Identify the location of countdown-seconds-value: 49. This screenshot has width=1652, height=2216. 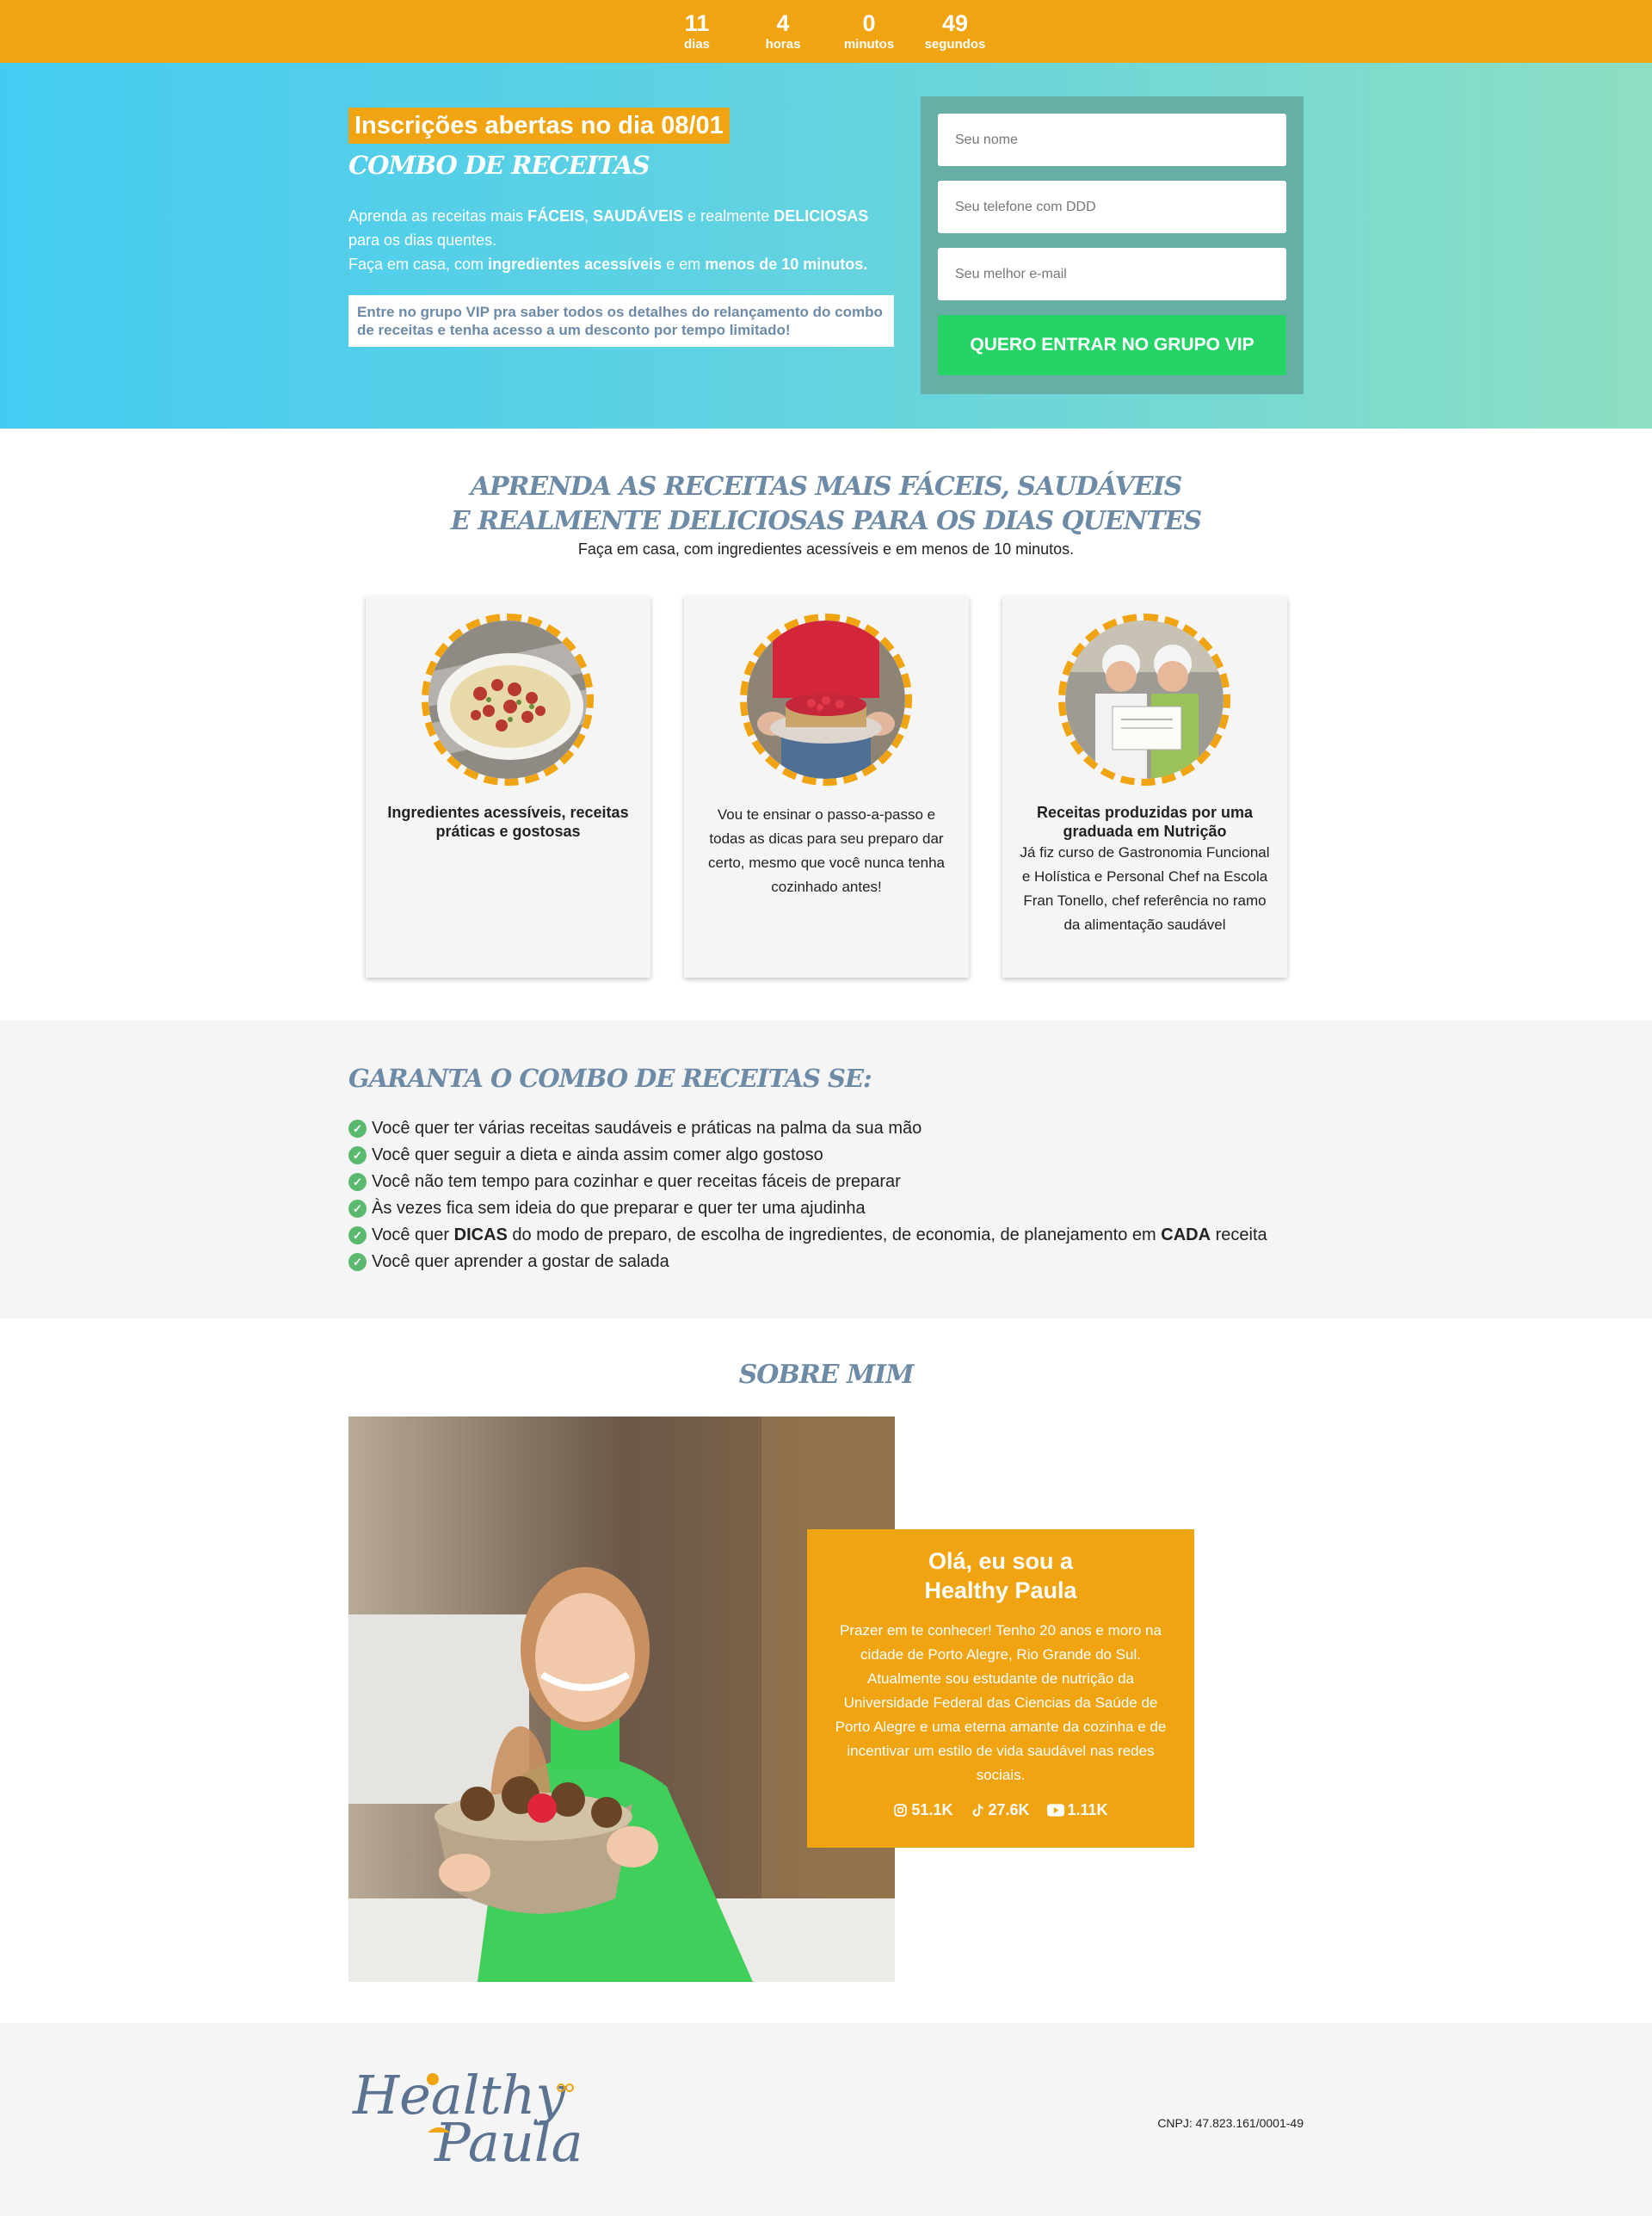
(955, 23).